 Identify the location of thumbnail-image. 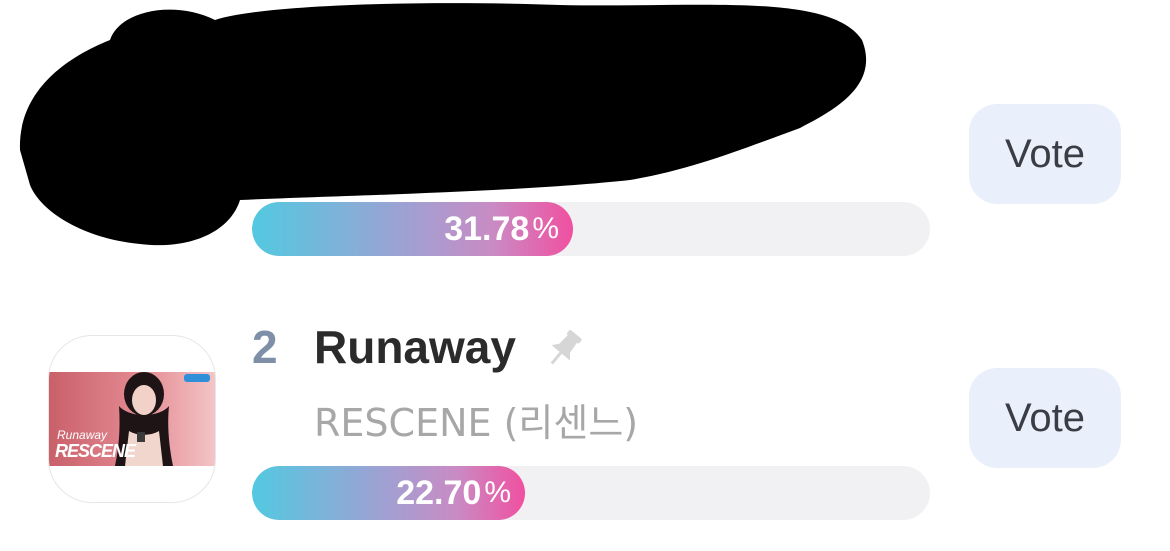
(132, 419).